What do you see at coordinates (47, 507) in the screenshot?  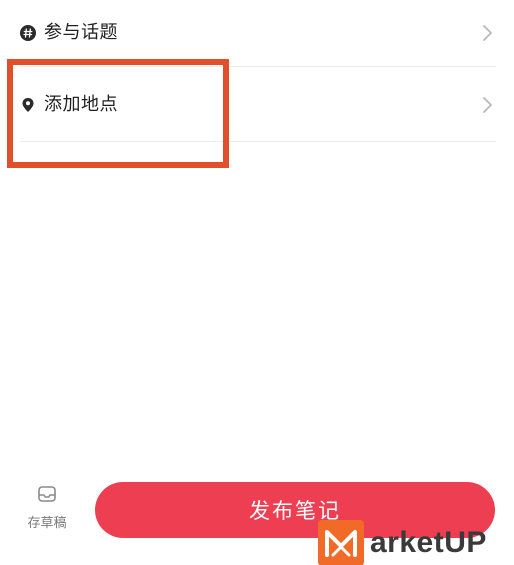 I see `save-draft-button: 存草稿` at bounding box center [47, 507].